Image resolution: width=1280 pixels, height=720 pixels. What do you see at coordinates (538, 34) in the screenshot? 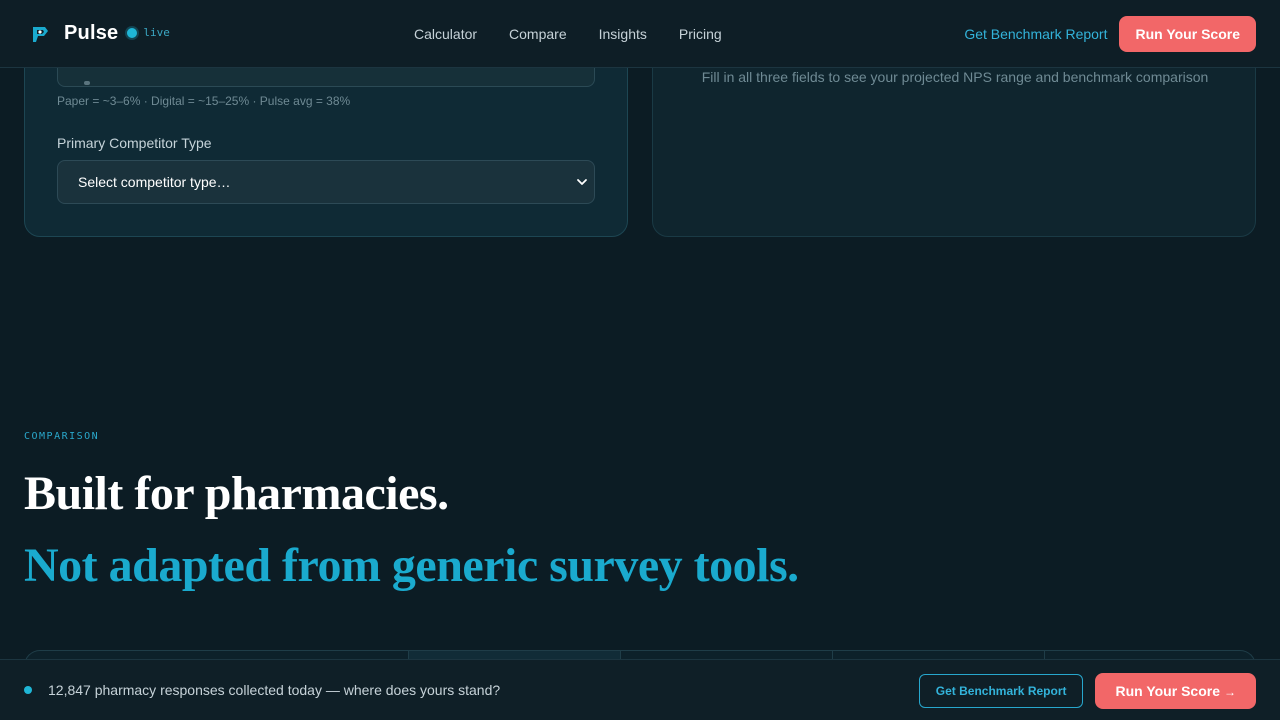
I see `nav-compare: Compare` at bounding box center [538, 34].